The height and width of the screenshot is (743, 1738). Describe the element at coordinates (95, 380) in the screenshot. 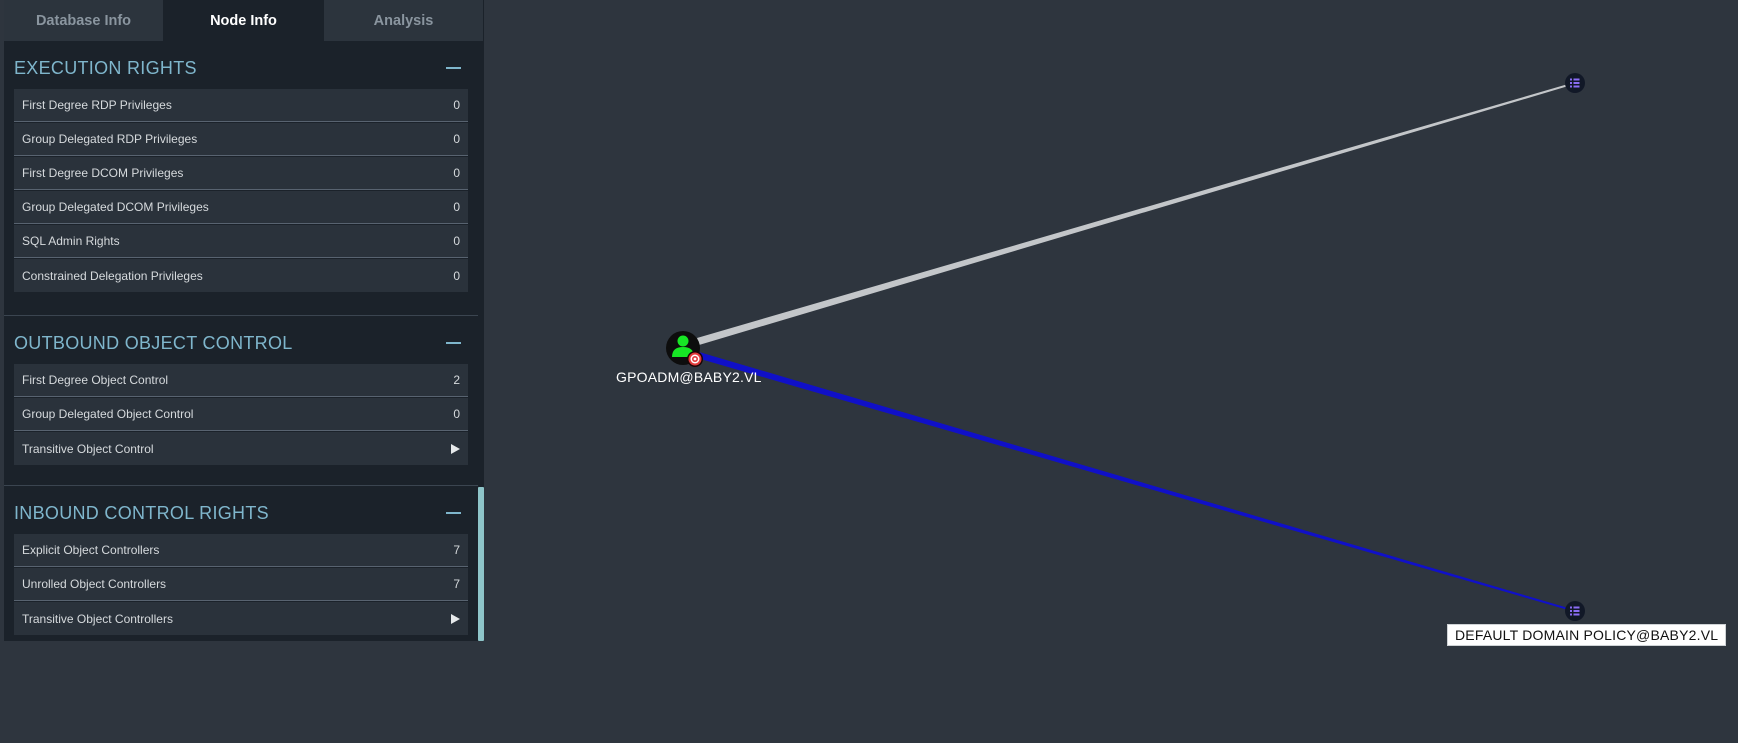

I see `row-label: First Degree Object Control` at that location.